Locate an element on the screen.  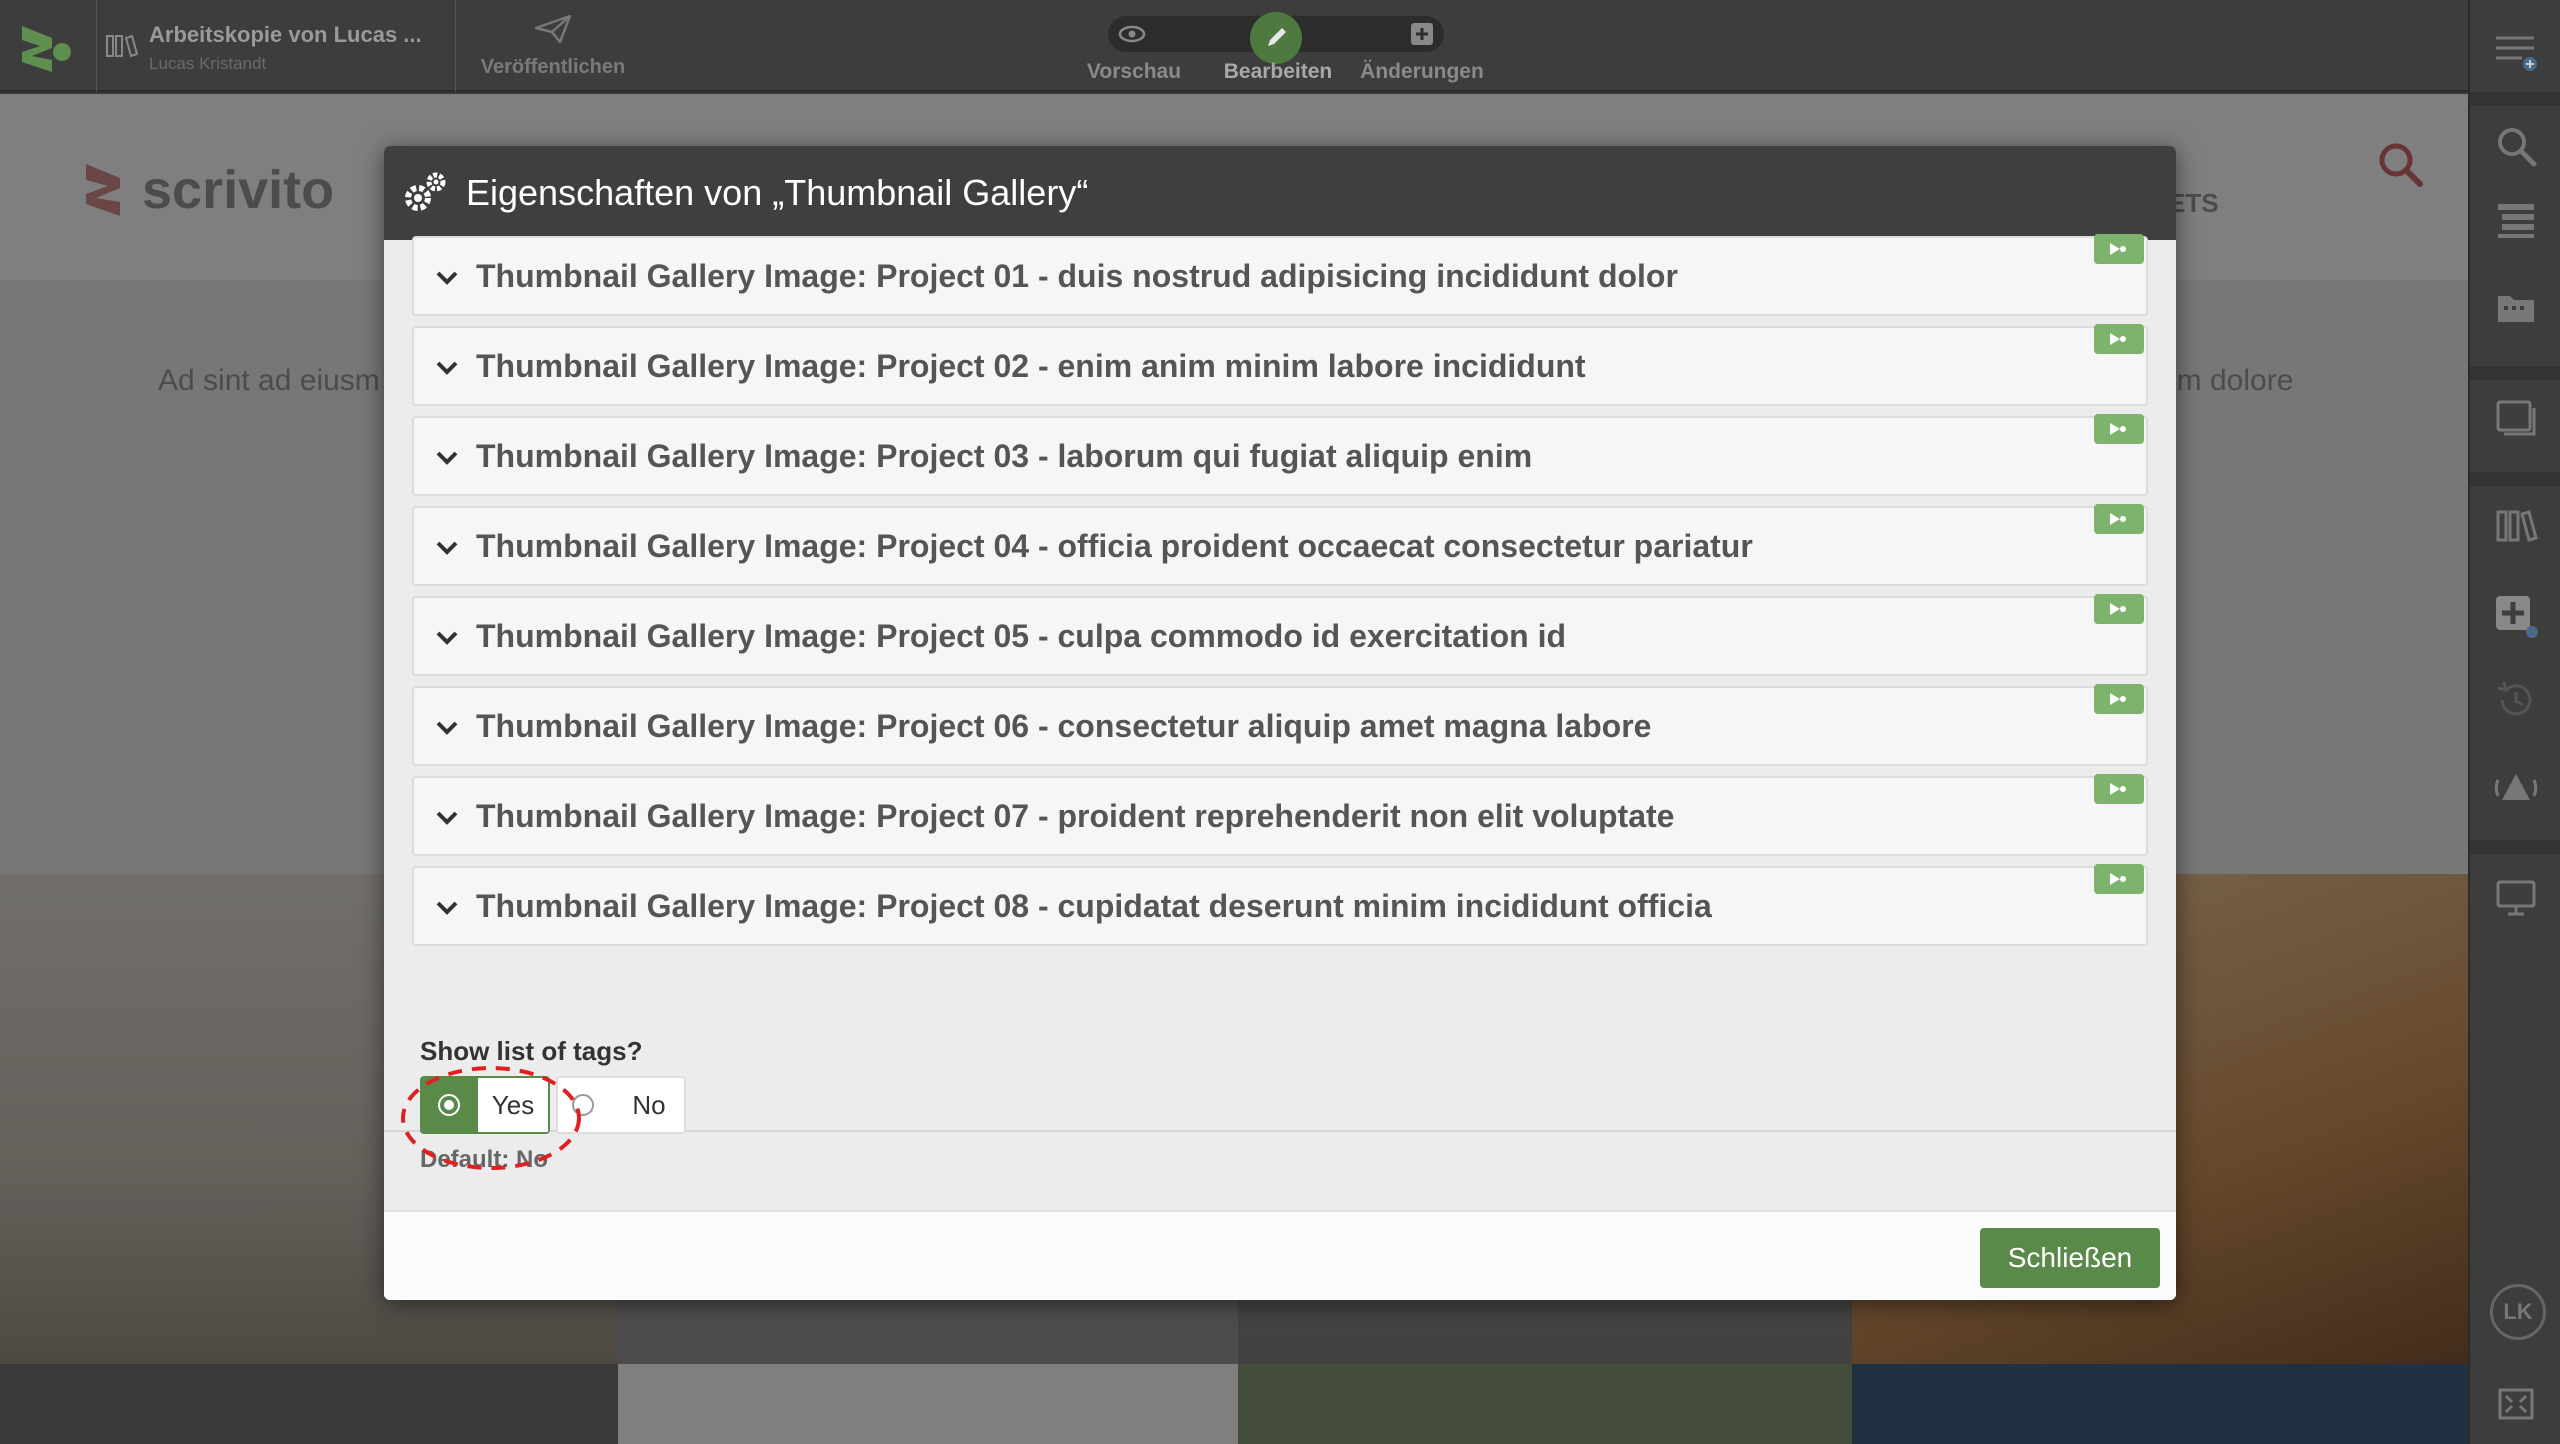
mode-switch-knob is located at coordinates (1276, 38).